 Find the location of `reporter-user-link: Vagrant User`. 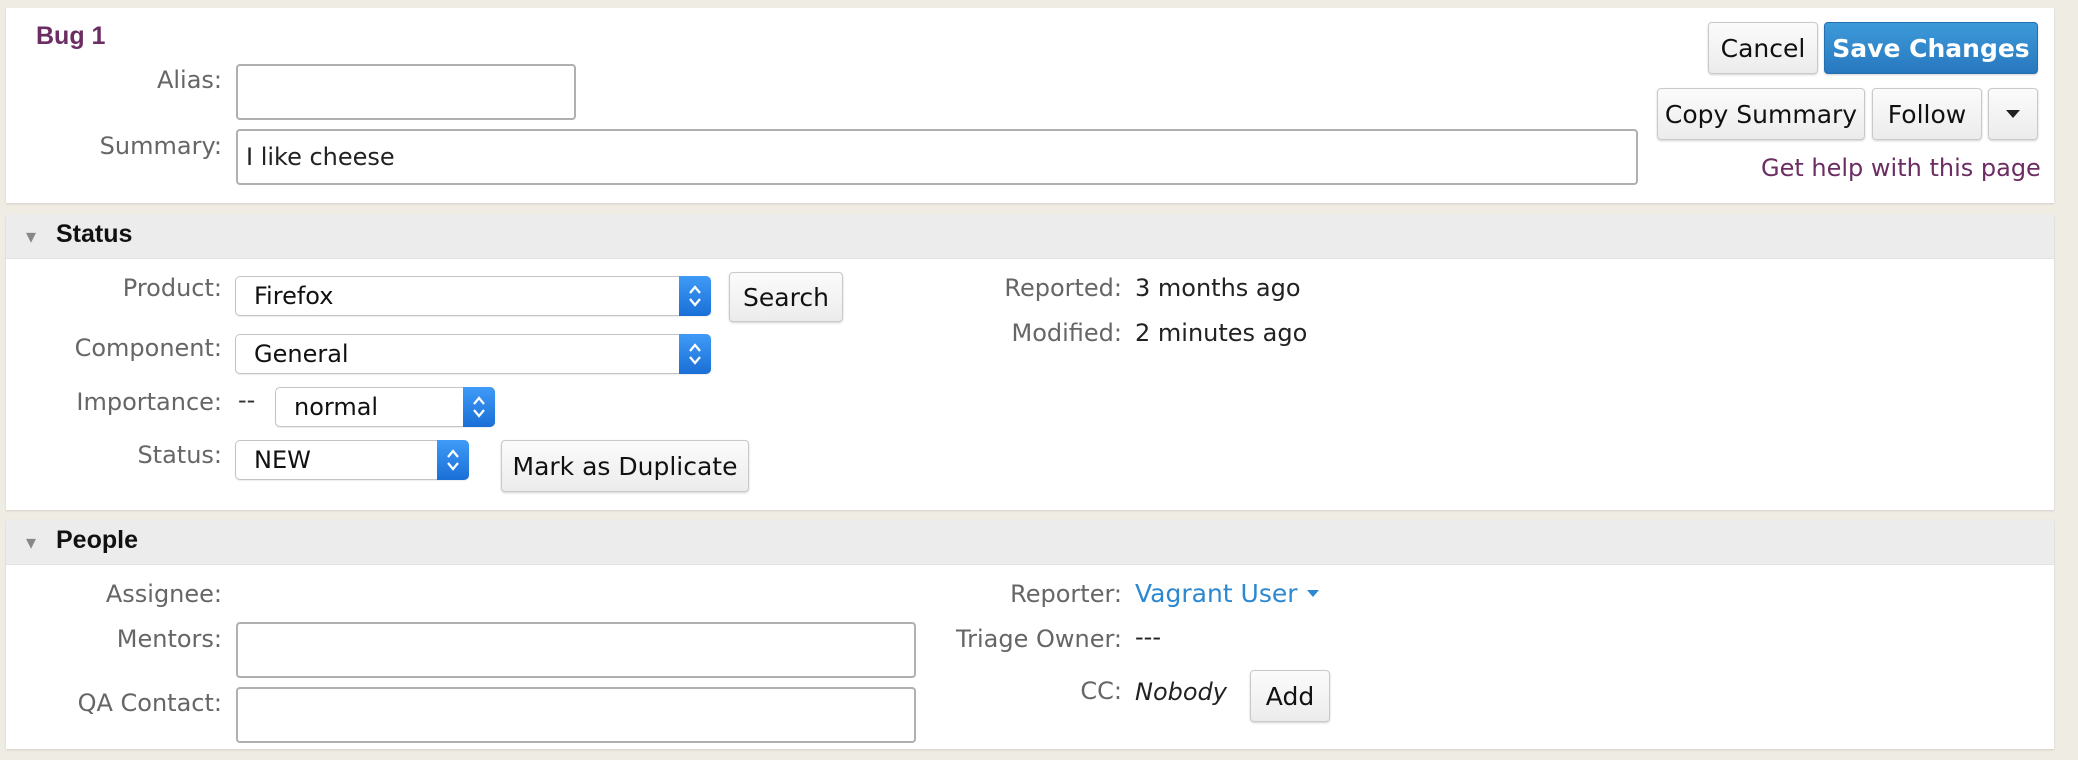

reporter-user-link: Vagrant User is located at coordinates (1227, 593).